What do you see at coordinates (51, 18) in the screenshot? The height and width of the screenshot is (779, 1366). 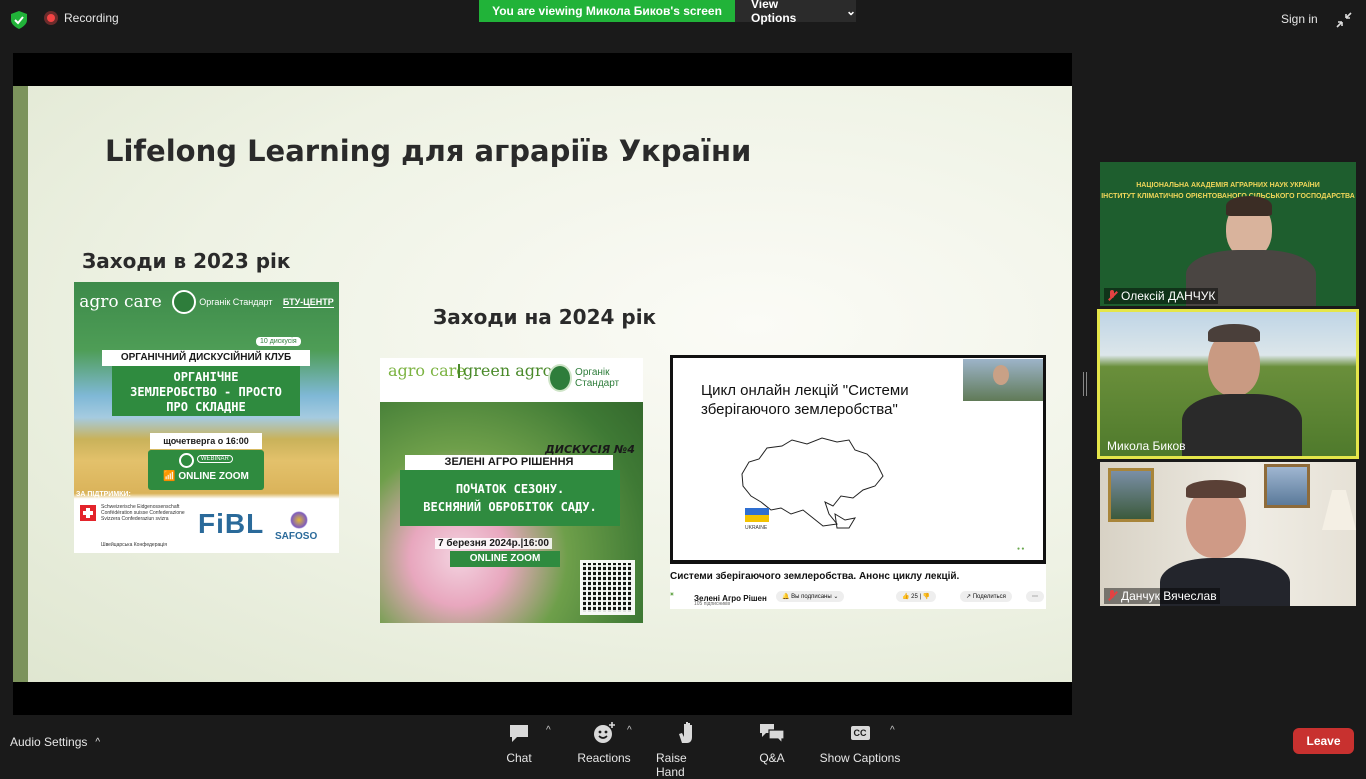 I see `recording-icon` at bounding box center [51, 18].